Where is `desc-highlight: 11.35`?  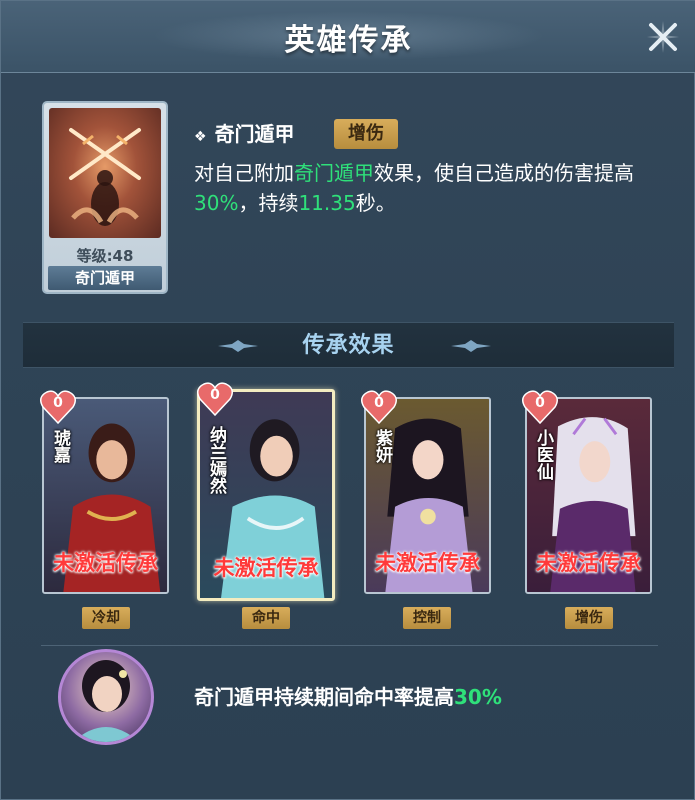
desc-highlight: 11.35 is located at coordinates (327, 203).